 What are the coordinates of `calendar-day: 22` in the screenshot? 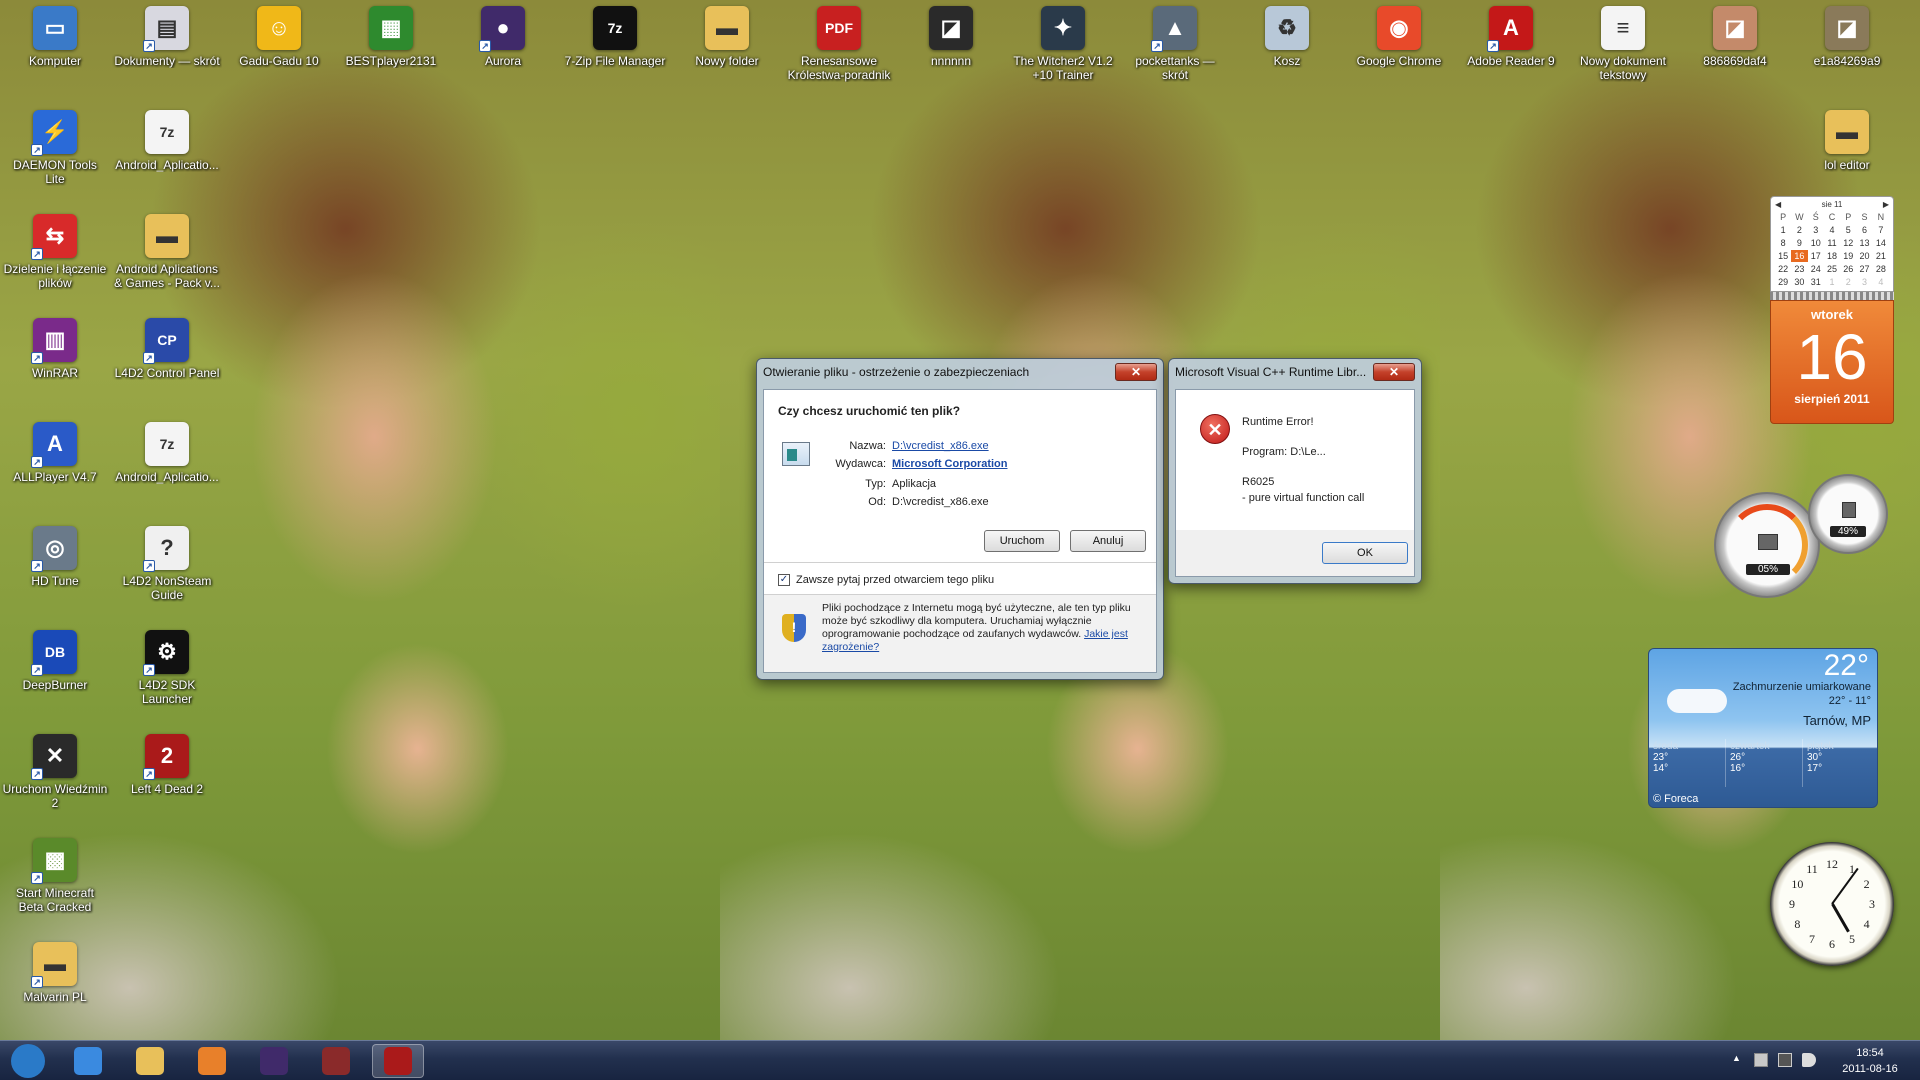 It's located at (1783, 269).